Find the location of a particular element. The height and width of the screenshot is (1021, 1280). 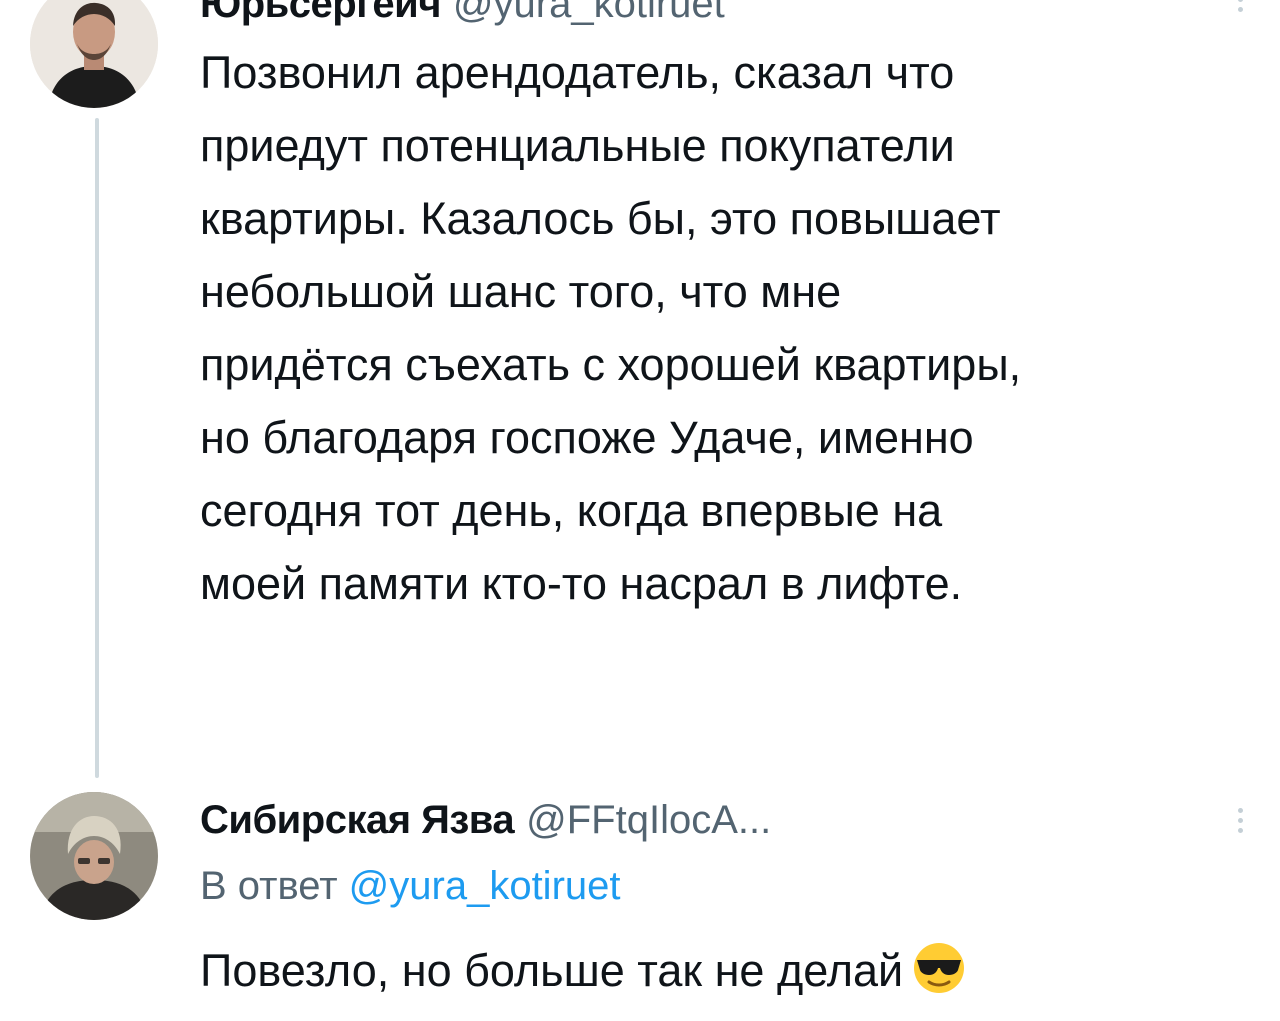

tweet-text-line: моей памяти кто-то насрал в лифте. is located at coordinates (581, 583).